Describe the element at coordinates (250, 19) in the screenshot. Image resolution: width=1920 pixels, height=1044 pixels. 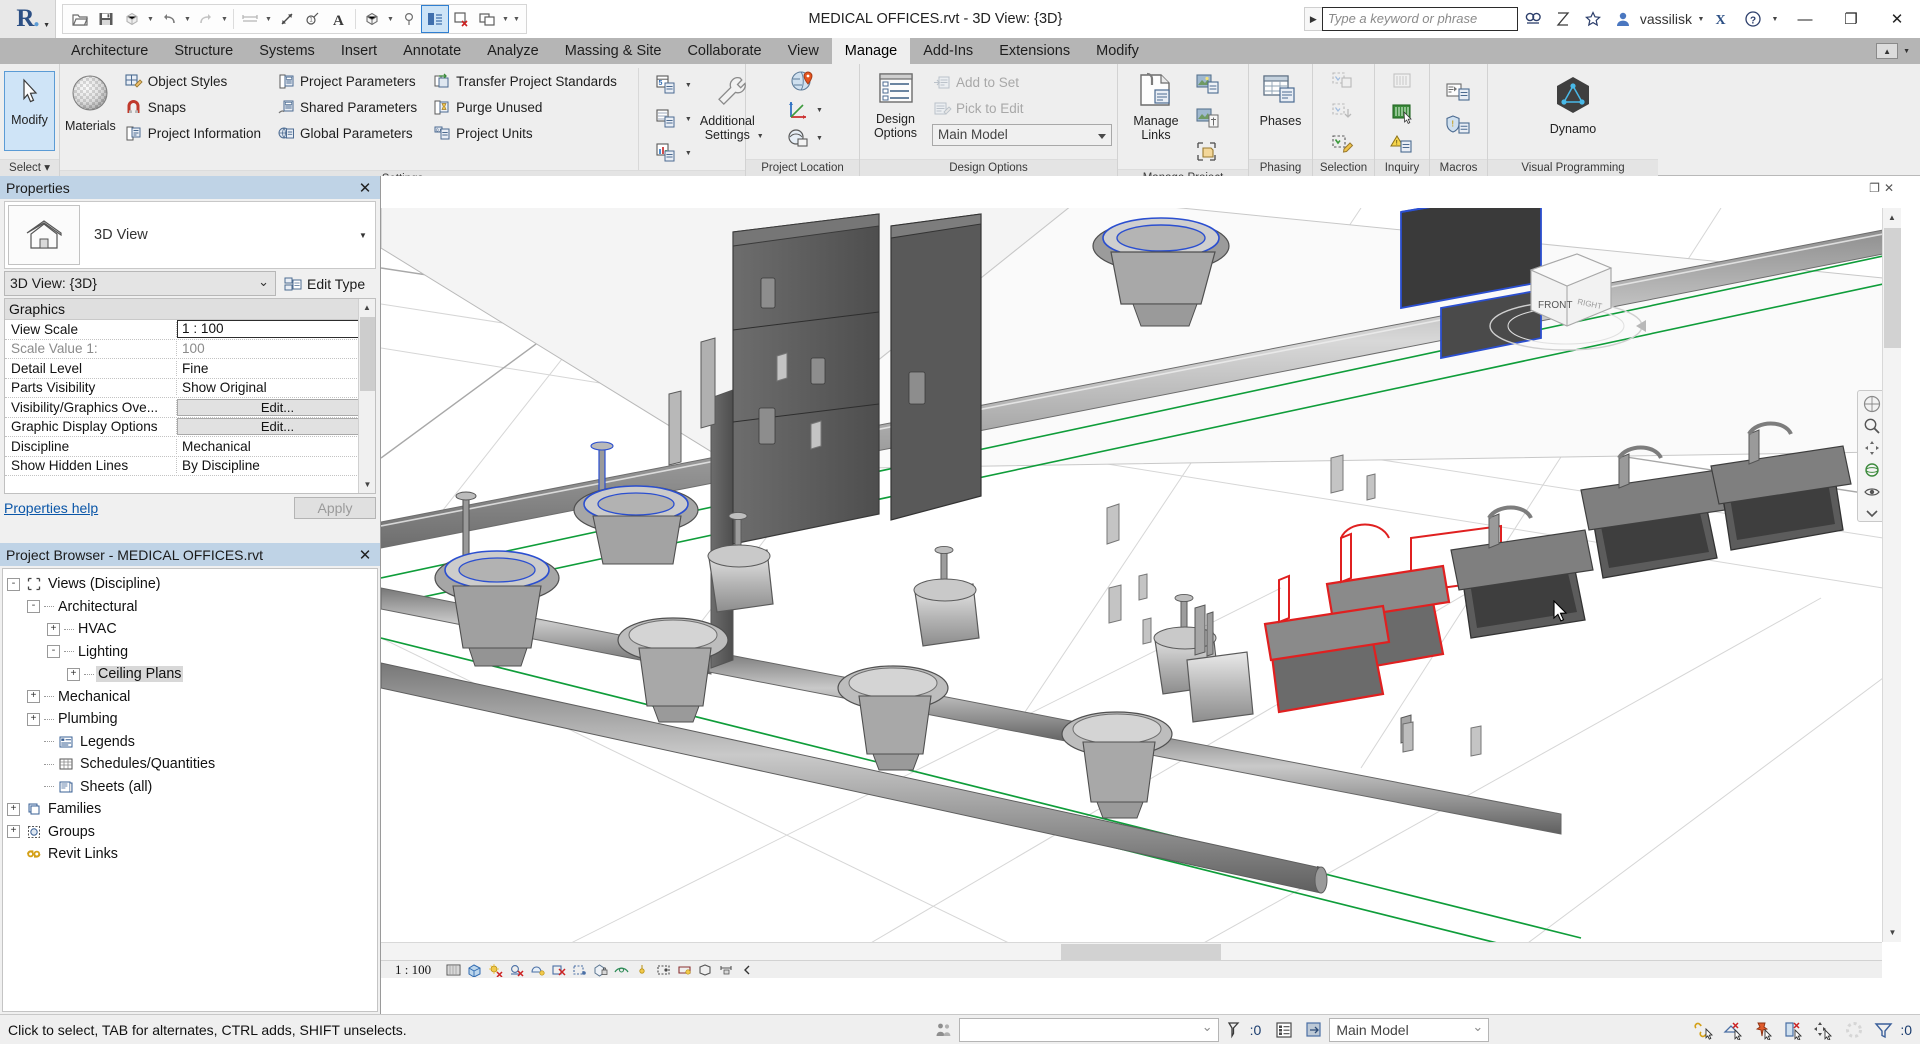
I see `measure-icon` at that location.